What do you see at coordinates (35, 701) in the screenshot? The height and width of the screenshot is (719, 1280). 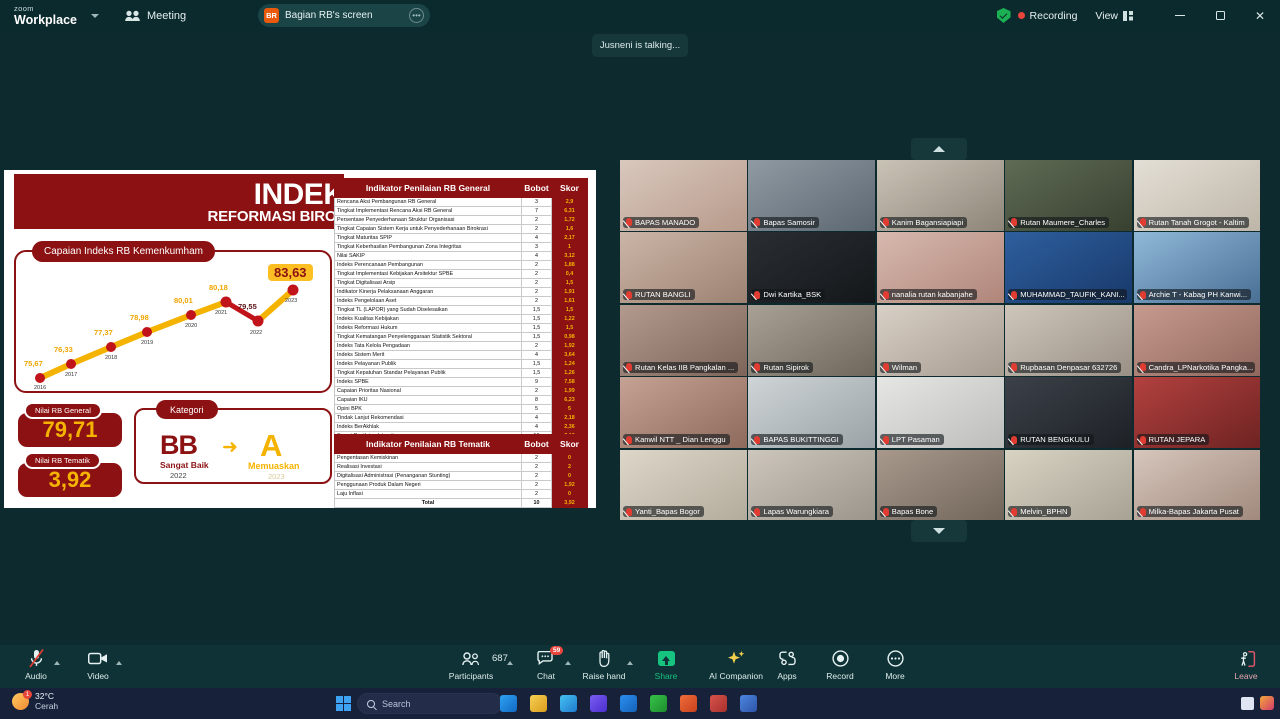 I see `weather-widget: 1 32°C Cerah` at bounding box center [35, 701].